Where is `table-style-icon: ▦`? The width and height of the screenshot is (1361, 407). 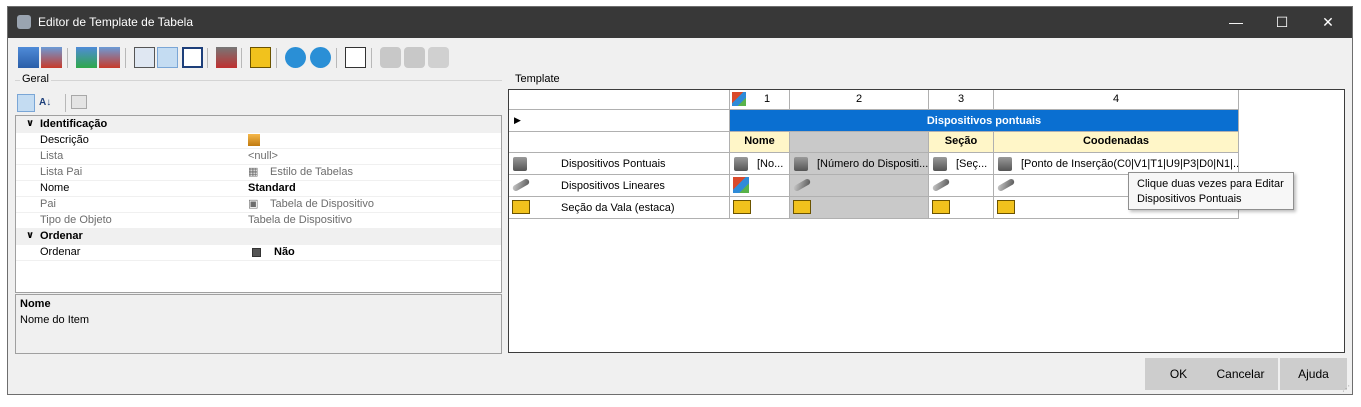 table-style-icon: ▦ is located at coordinates (253, 172).